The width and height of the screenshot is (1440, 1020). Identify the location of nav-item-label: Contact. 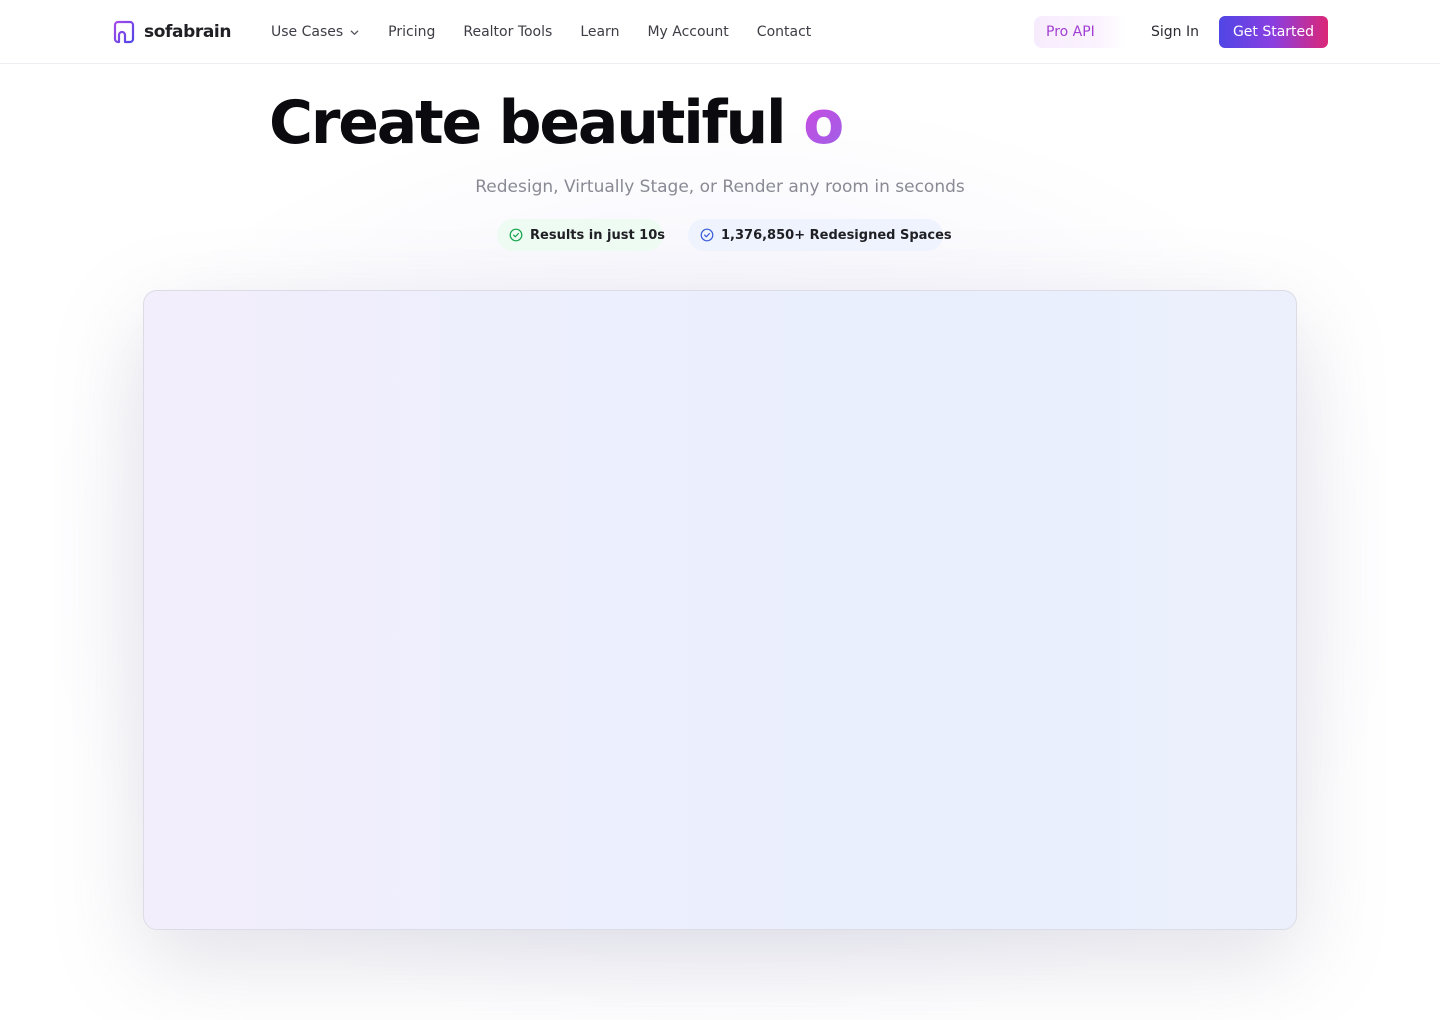
(784, 32).